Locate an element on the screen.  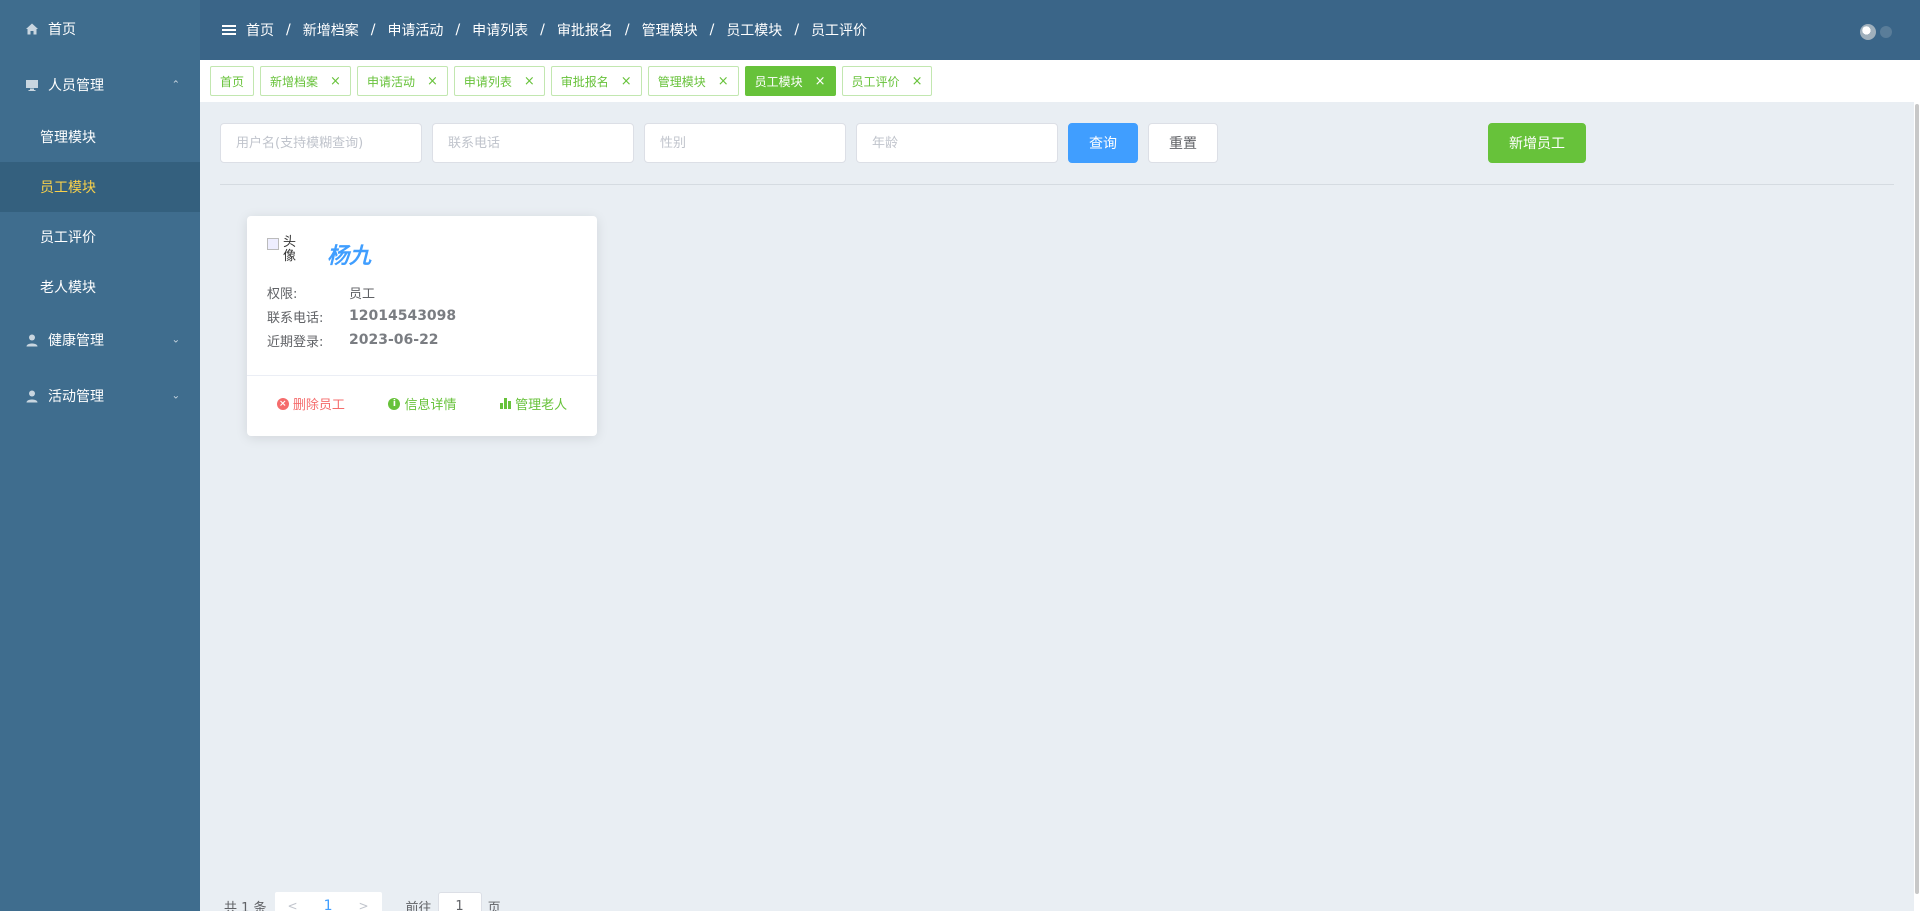
info-value: 员工 is located at coordinates (362, 294).